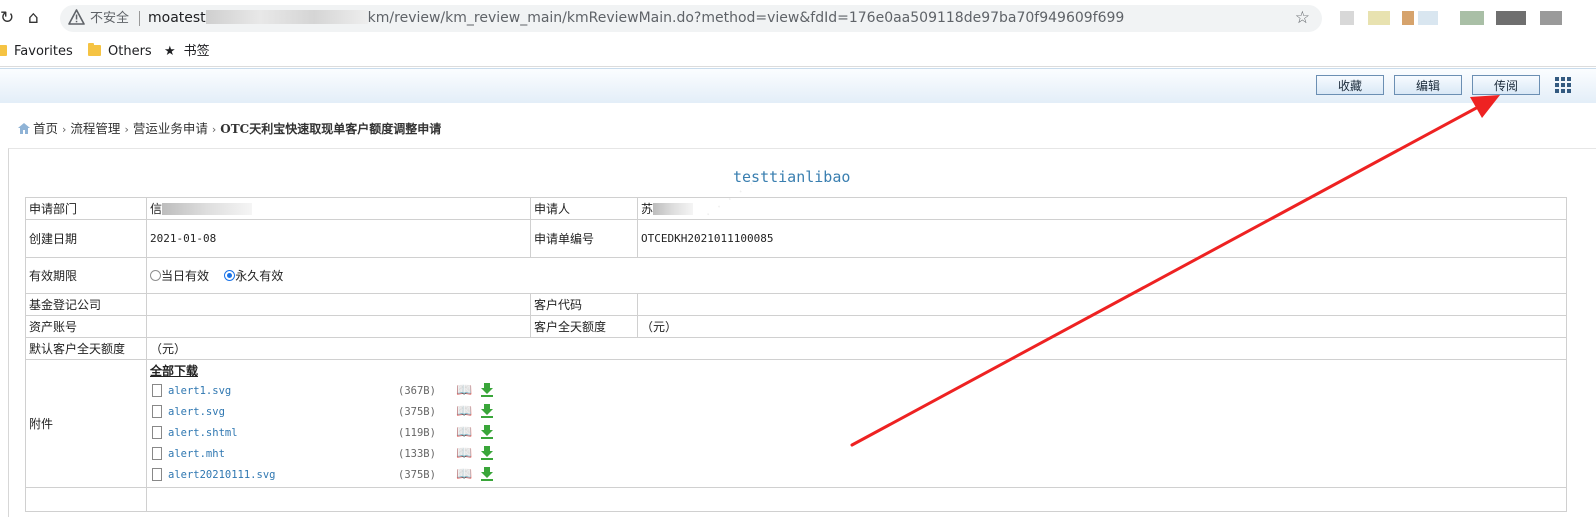  Describe the element at coordinates (7, 18) in the screenshot. I see `reload-icon: ↻` at that location.